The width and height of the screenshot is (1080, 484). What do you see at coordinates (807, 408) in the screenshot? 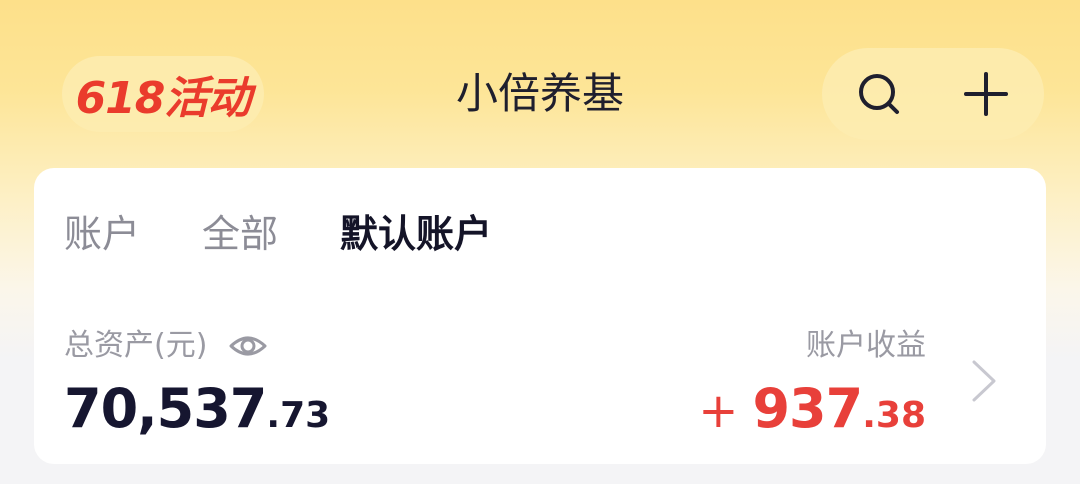
I see `profit-integer: 937` at bounding box center [807, 408].